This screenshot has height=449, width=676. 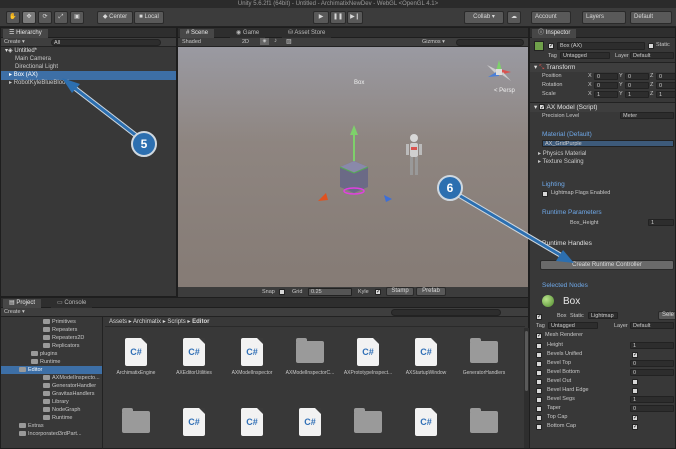 I want to click on step-5-badge: 5, so click(x=144, y=144).